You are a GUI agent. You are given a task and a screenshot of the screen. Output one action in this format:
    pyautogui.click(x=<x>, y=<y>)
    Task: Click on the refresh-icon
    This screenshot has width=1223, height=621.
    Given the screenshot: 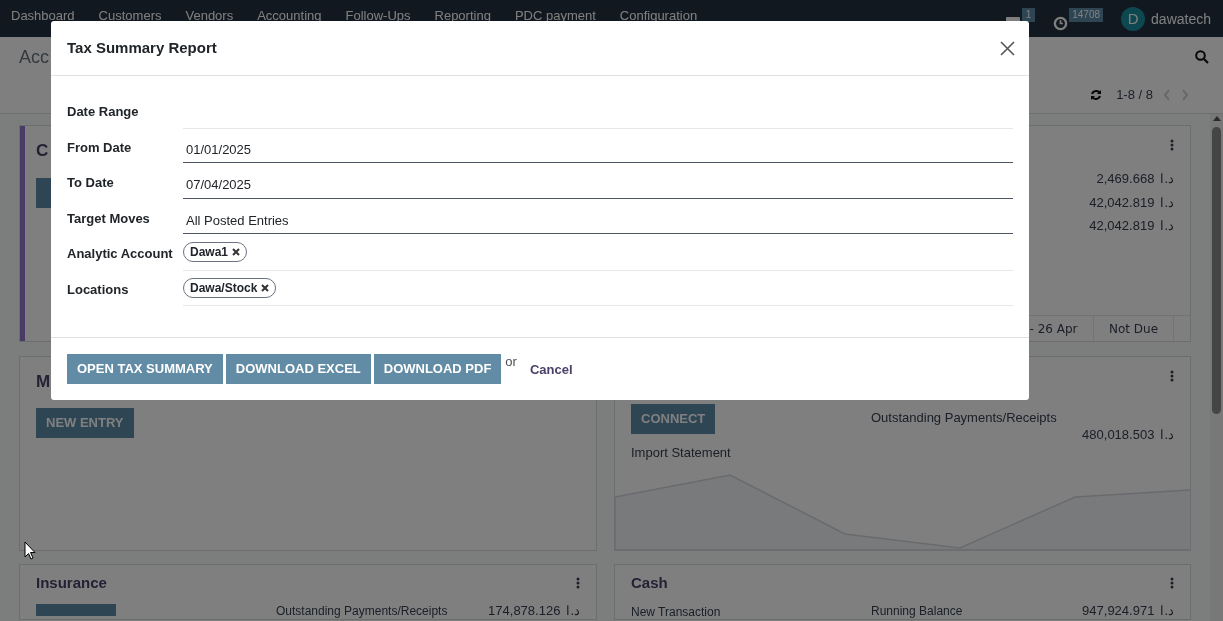 What is the action you would take?
    pyautogui.click(x=1096, y=95)
    